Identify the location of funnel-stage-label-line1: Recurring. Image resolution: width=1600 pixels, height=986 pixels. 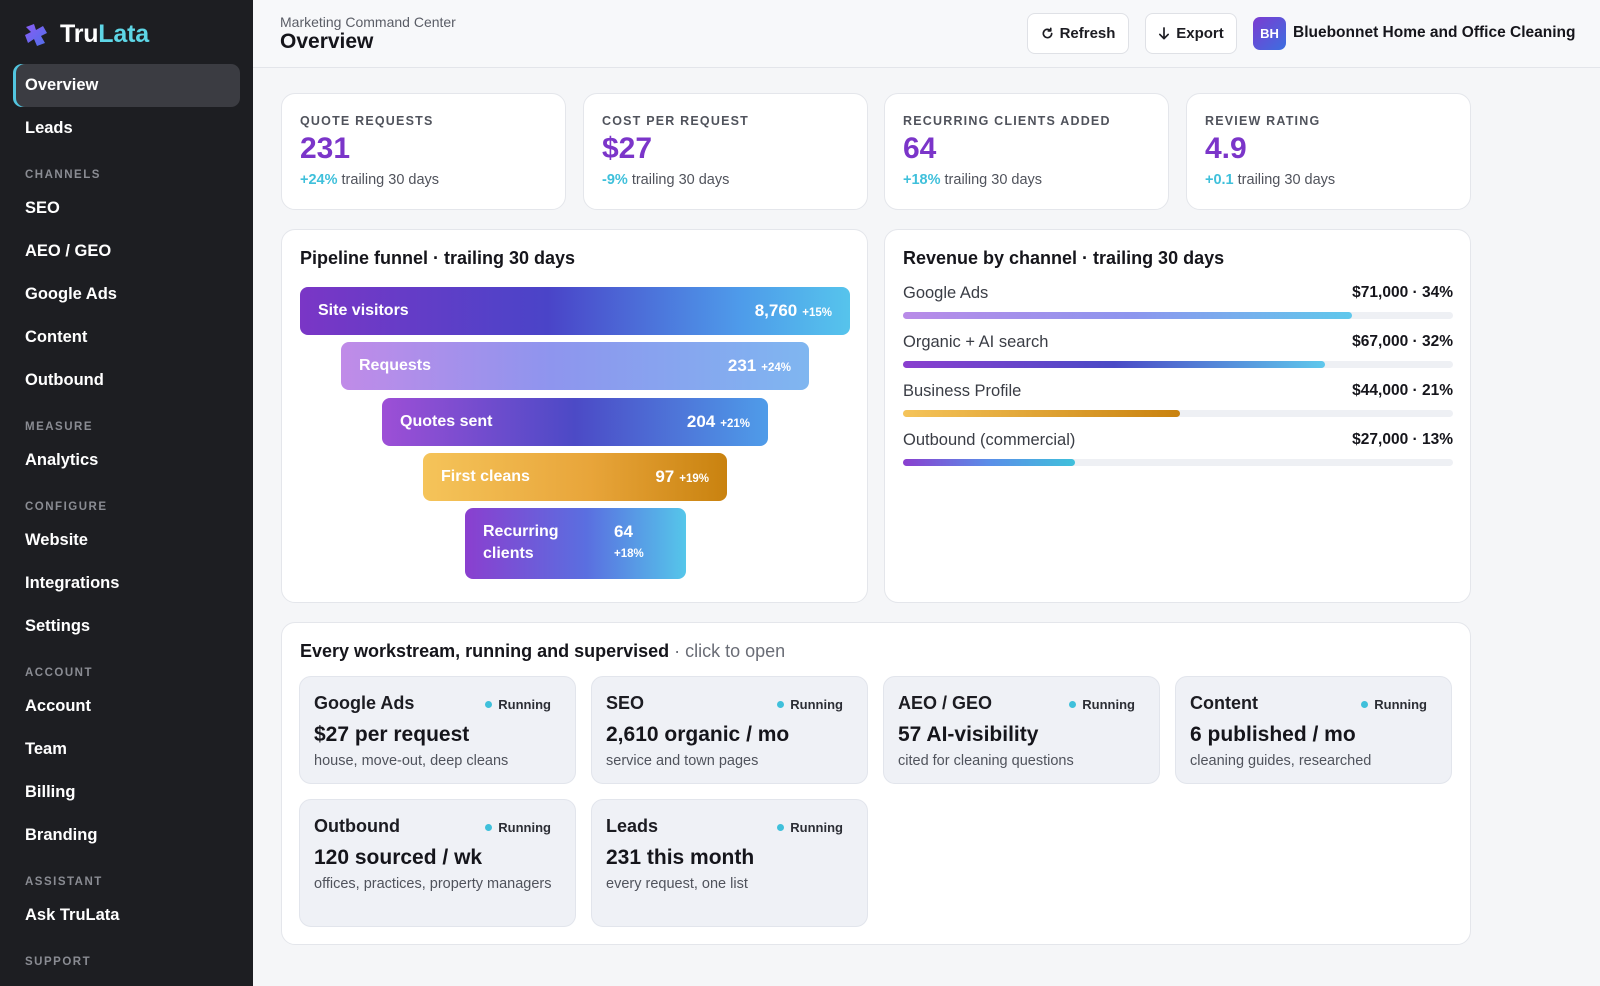
(521, 531).